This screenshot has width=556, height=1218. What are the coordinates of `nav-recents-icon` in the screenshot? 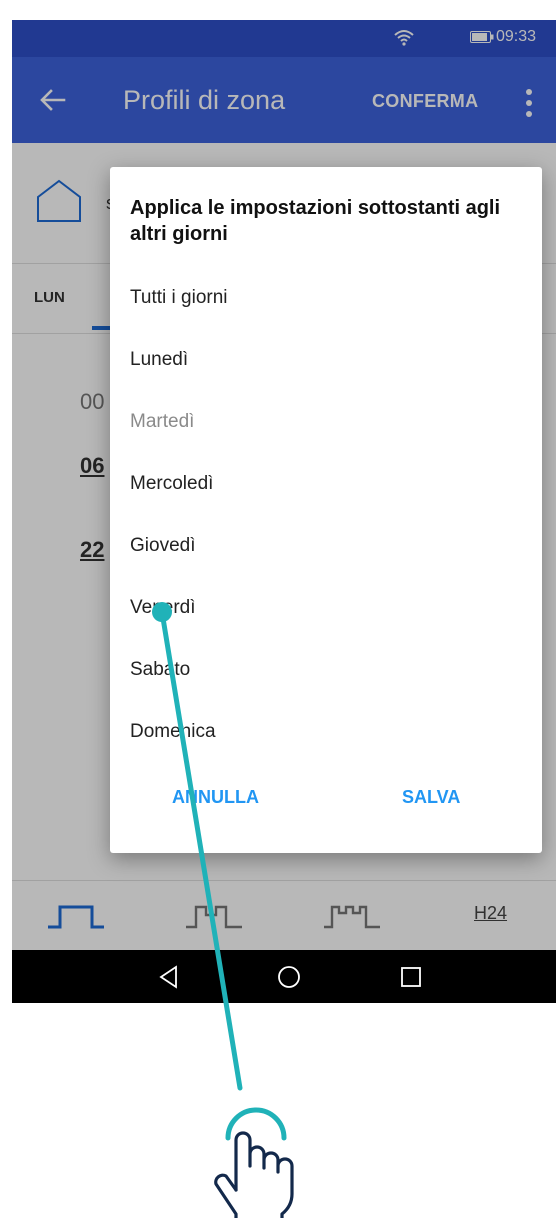 It's located at (411, 977).